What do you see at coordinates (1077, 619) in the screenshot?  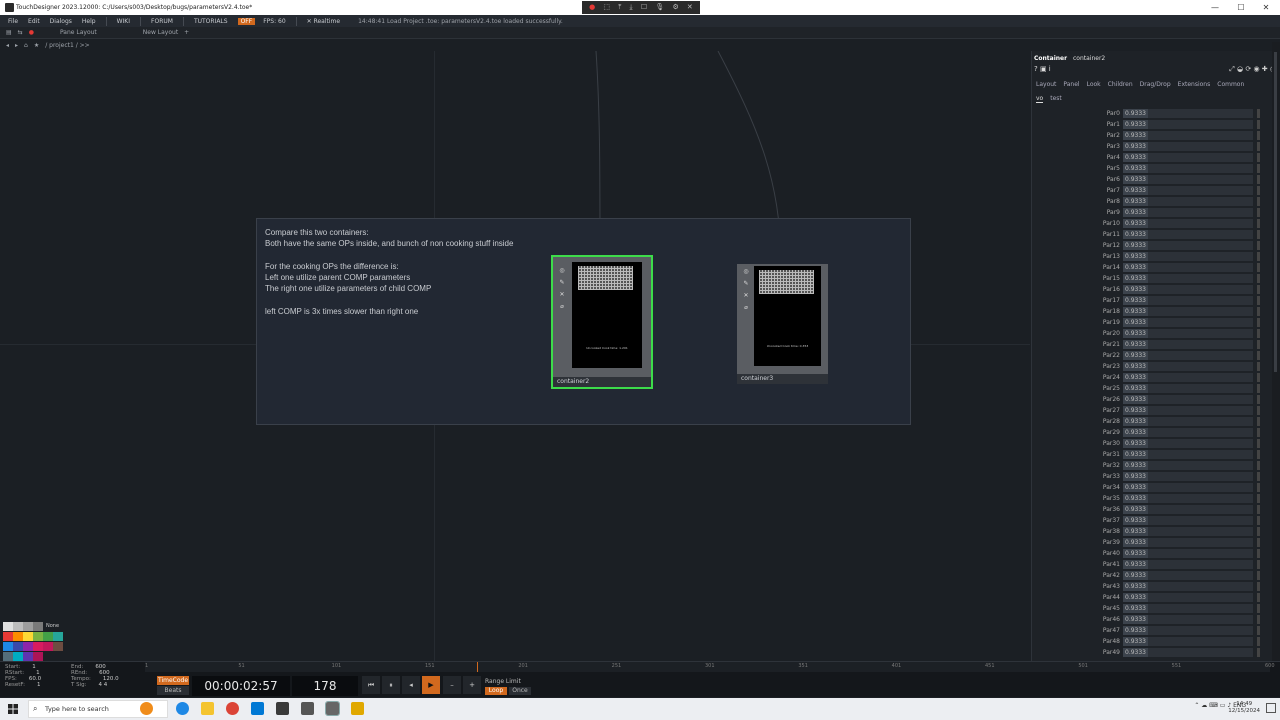 I see `param-name: Par46` at bounding box center [1077, 619].